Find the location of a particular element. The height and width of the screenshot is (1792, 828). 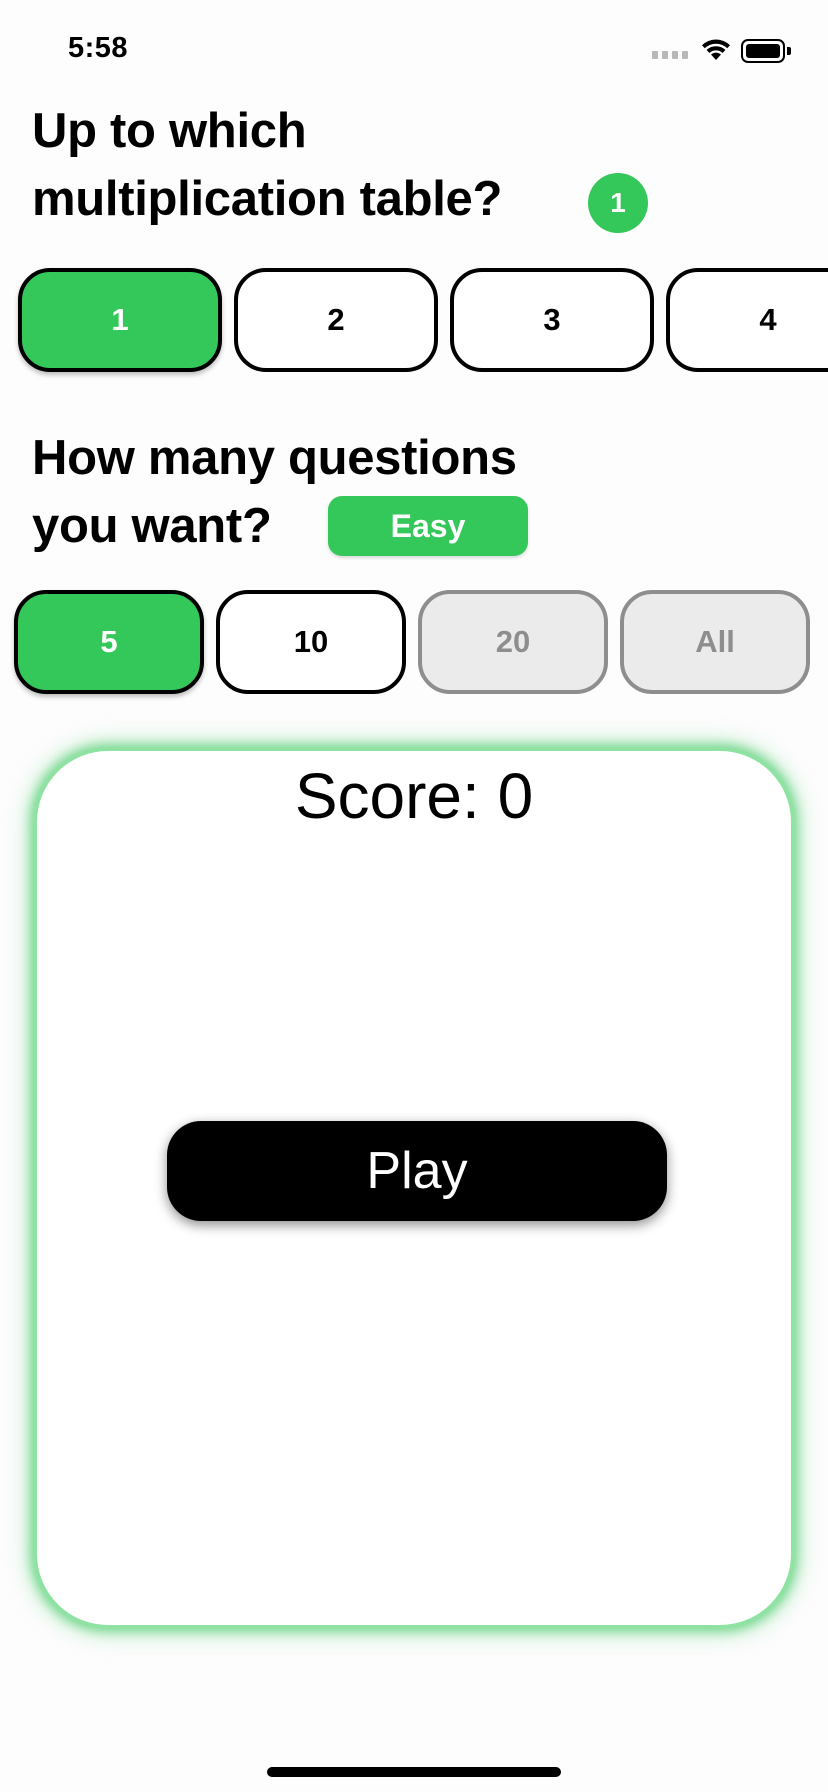

status-time: 5:58 is located at coordinates (98, 48).